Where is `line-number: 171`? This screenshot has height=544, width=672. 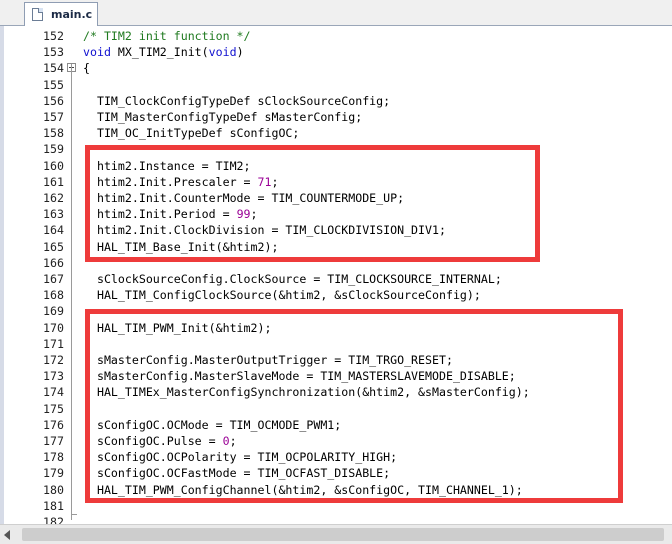
line-number: 171 is located at coordinates (53, 343).